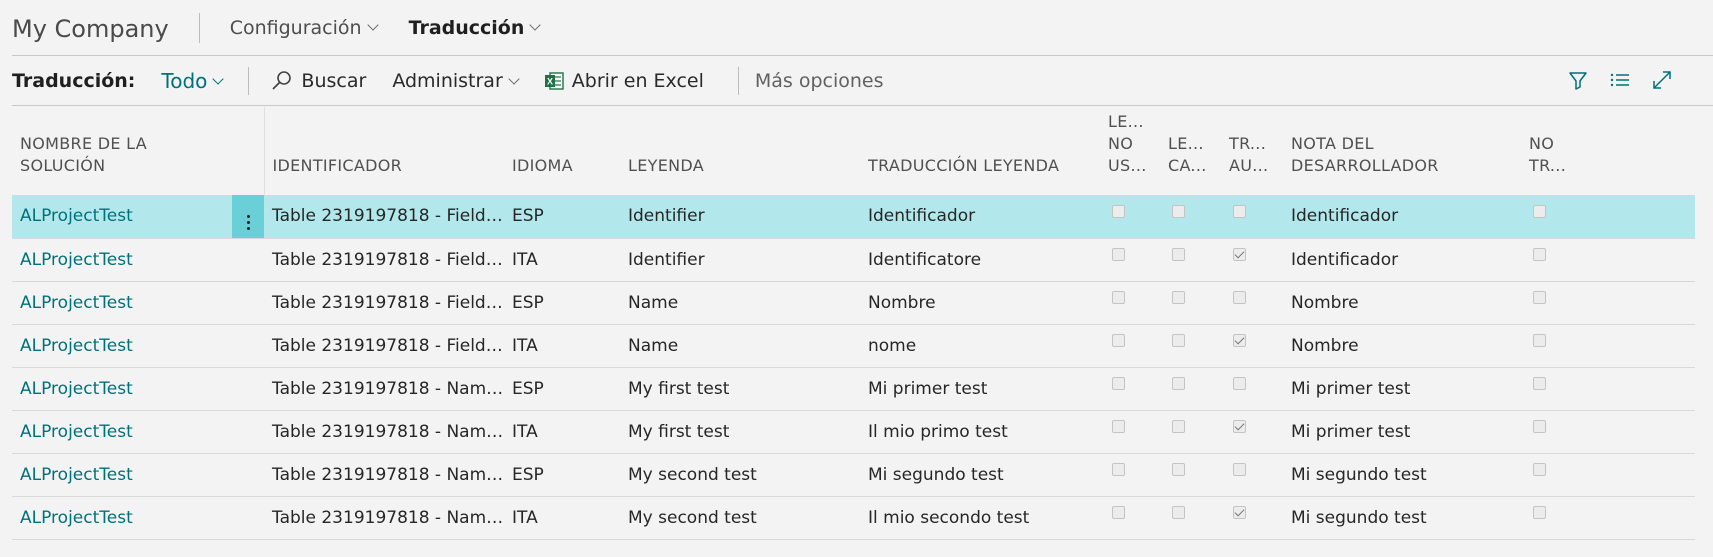 The height and width of the screenshot is (557, 1713). I want to click on manage-dropdown: Administrar, so click(456, 81).